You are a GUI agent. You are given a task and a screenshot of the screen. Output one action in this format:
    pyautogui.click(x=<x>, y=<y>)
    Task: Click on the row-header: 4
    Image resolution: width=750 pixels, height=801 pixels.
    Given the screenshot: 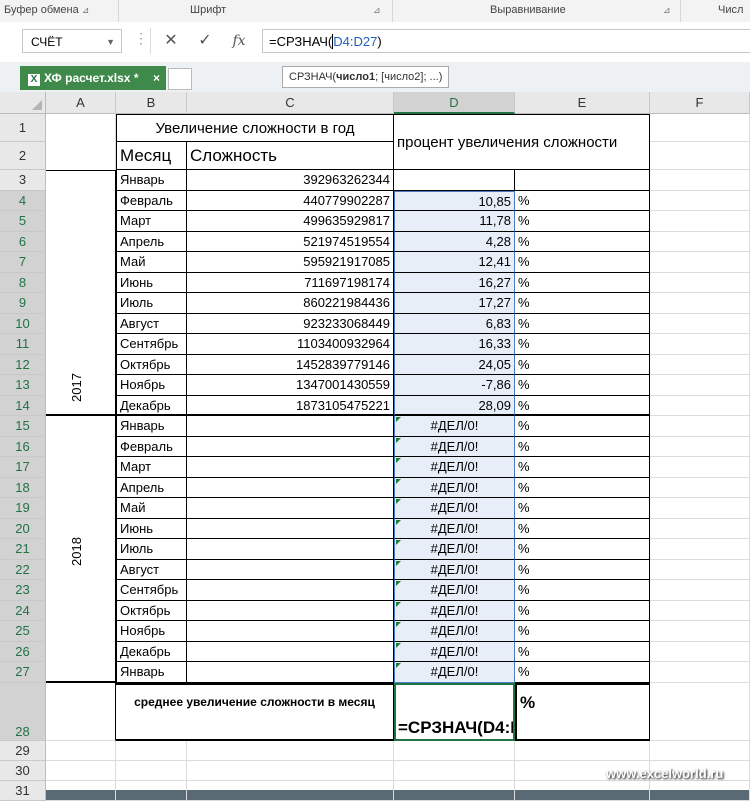 What is the action you would take?
    pyautogui.click(x=23, y=200)
    